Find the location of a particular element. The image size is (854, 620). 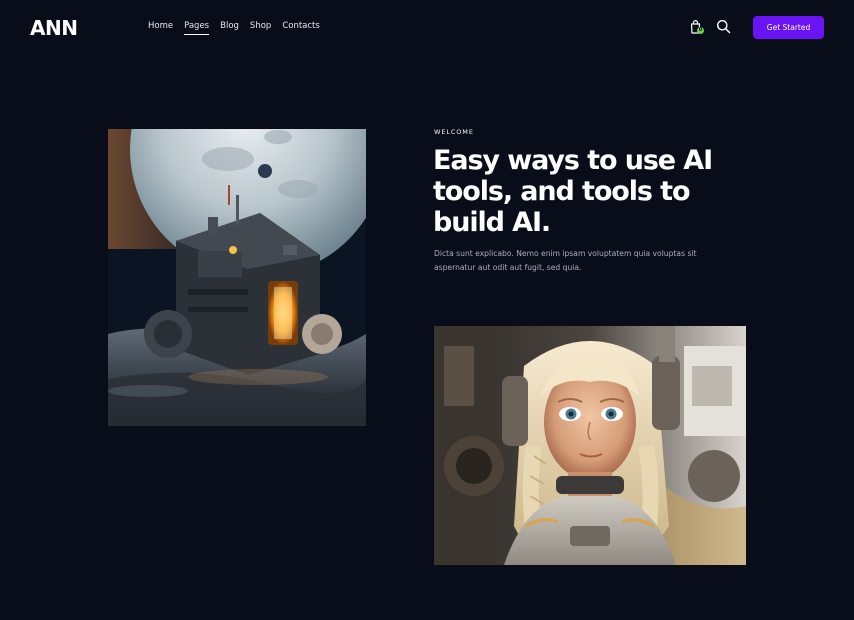

nav-item-blog: Blog is located at coordinates (229, 28).